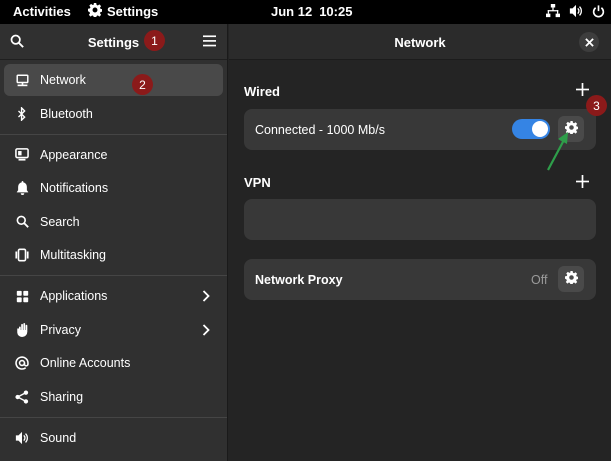  What do you see at coordinates (539, 280) in the screenshot?
I see `proxy-state: Off` at bounding box center [539, 280].